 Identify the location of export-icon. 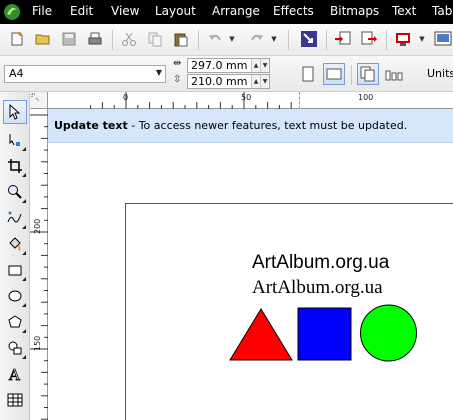
(369, 38).